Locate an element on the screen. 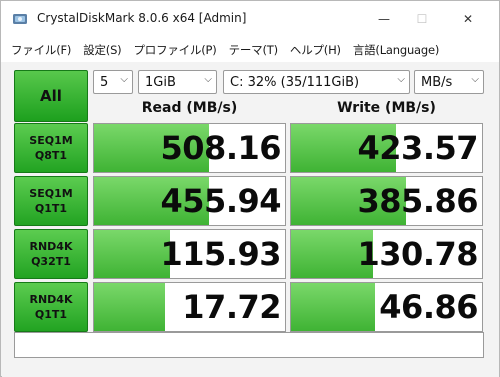 This screenshot has width=500, height=377. write-value: 385.86 is located at coordinates (418, 201).